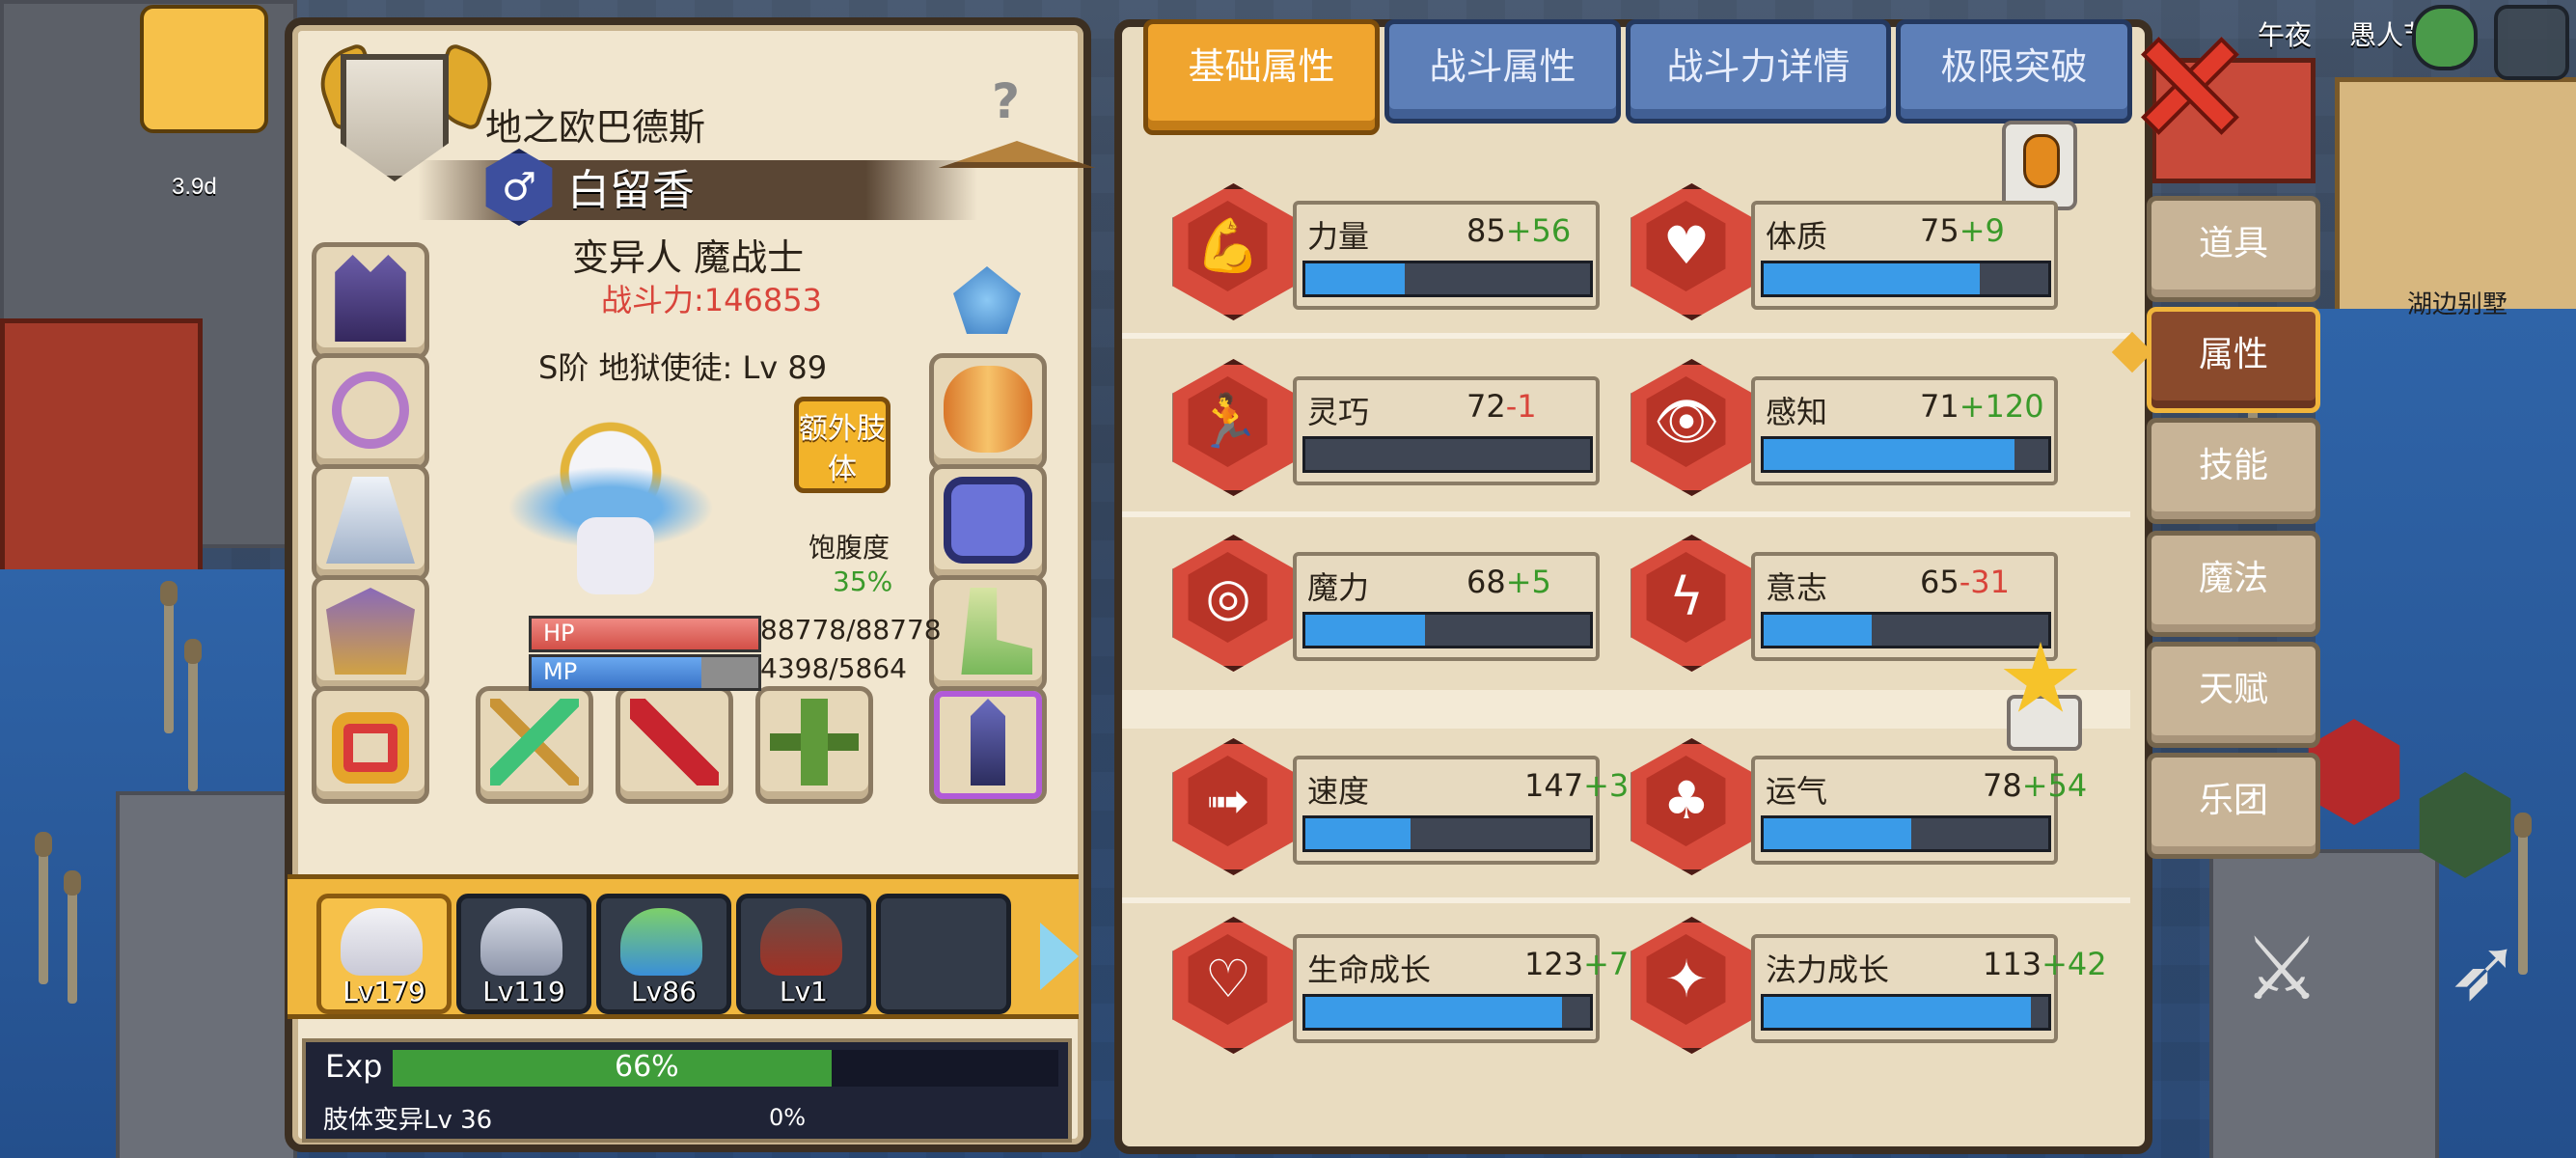 Image resolution: width=2576 pixels, height=1158 pixels. I want to click on left-red-roof, so click(101, 448).